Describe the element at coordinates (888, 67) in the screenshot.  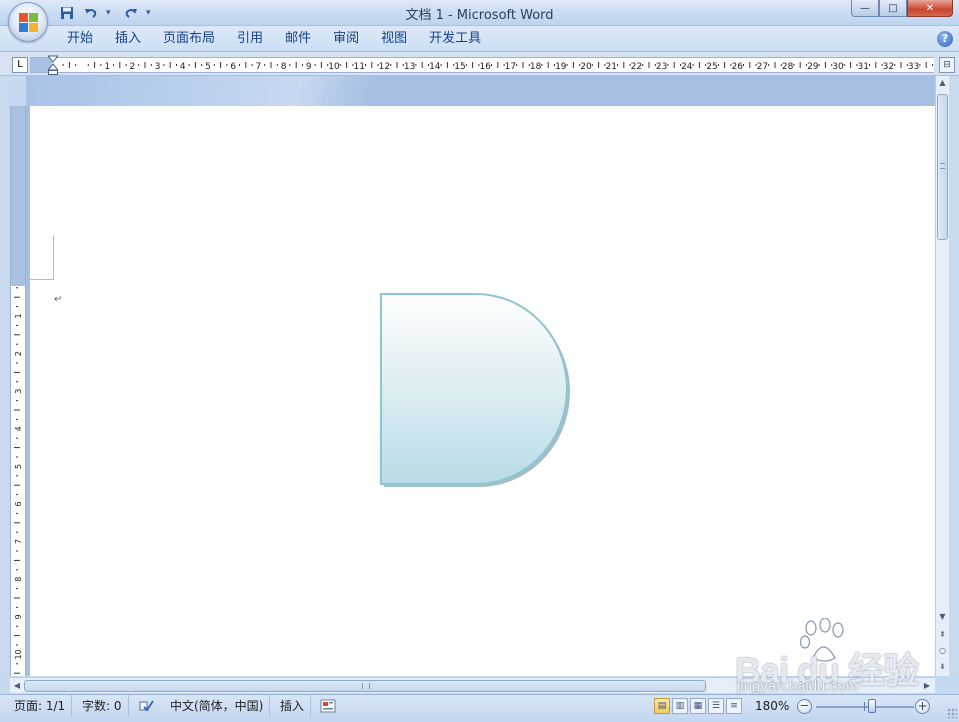
I see `ruler-number: 32` at that location.